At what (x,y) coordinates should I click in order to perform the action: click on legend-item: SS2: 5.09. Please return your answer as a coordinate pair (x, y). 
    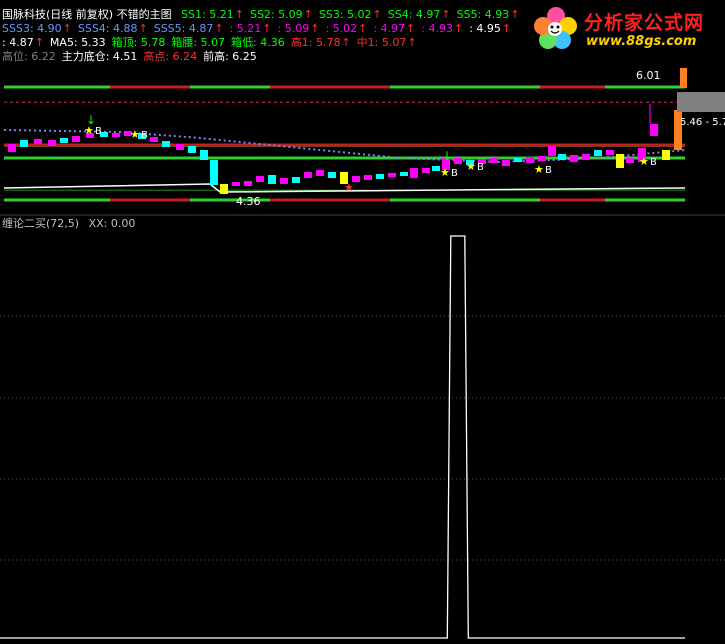
    Looking at the image, I should click on (276, 14).